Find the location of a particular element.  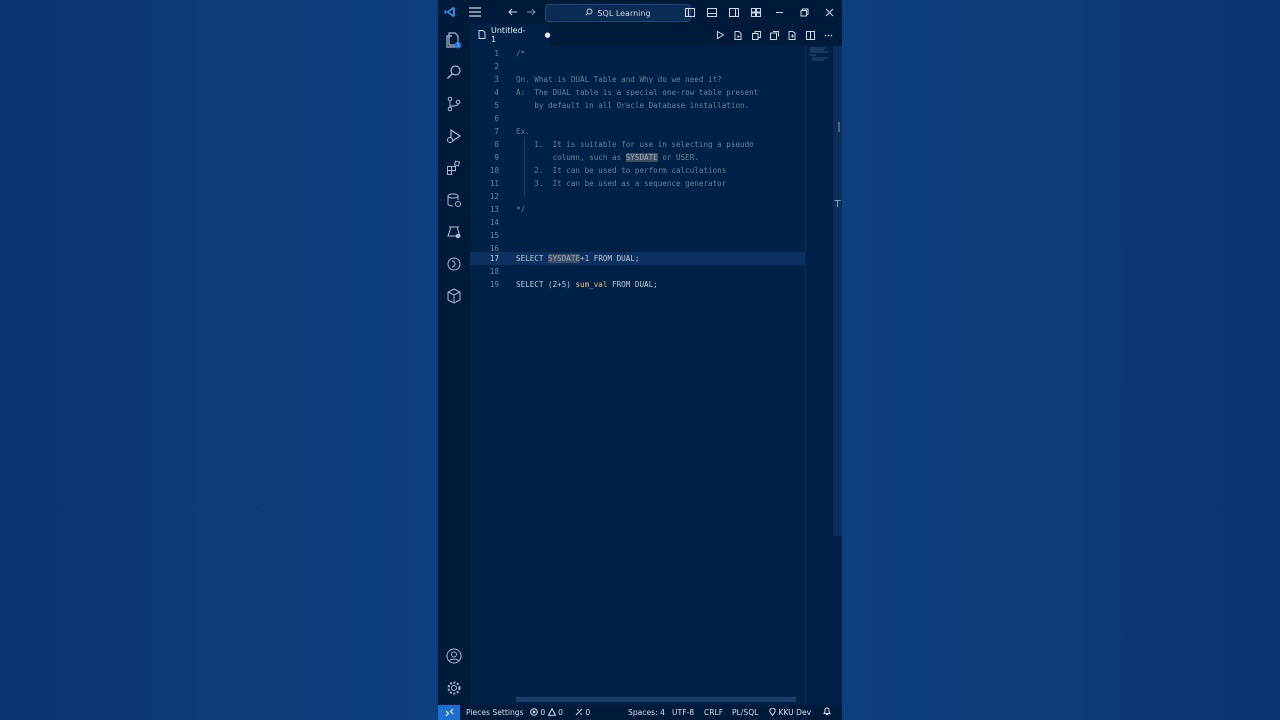

account-icon is located at coordinates (454, 656).